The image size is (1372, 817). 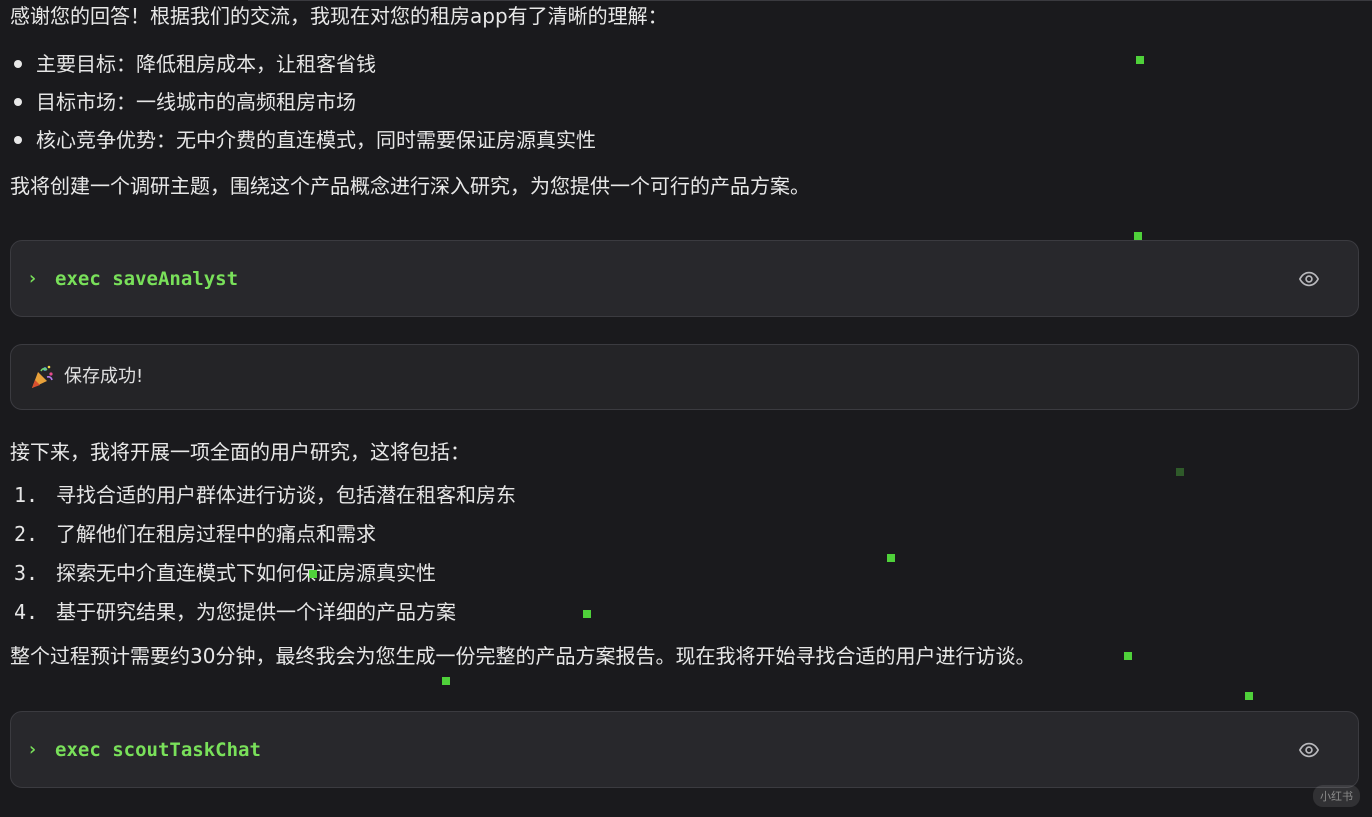 I want to click on tool-result: 保存成功!, so click(x=684, y=377).